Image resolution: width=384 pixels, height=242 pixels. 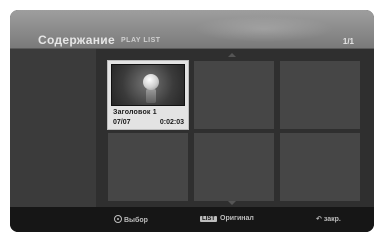 I want to click on select-hint: Выбор, so click(x=131, y=219).